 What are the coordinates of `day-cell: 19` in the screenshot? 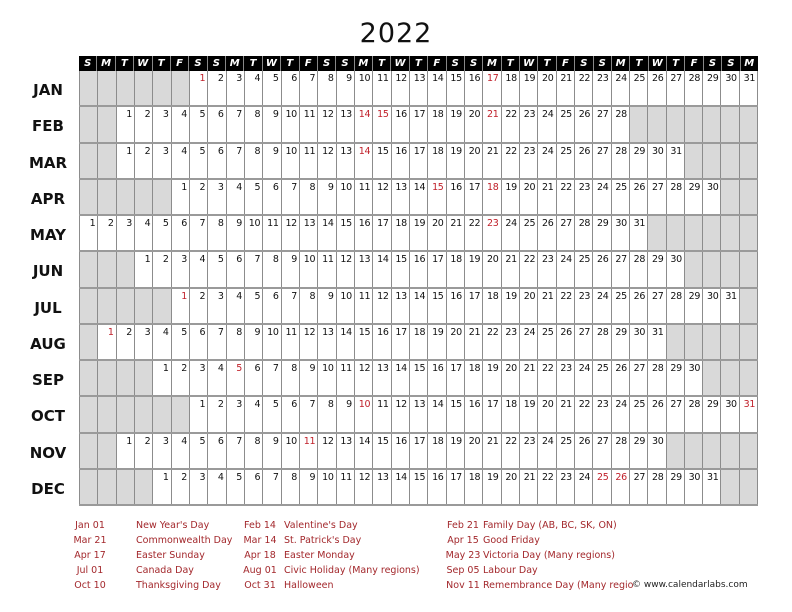 It's located at (455, 160).